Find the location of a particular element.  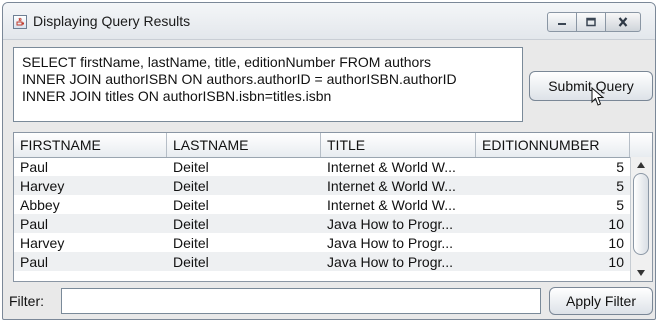

close-icon is located at coordinates (623, 22).